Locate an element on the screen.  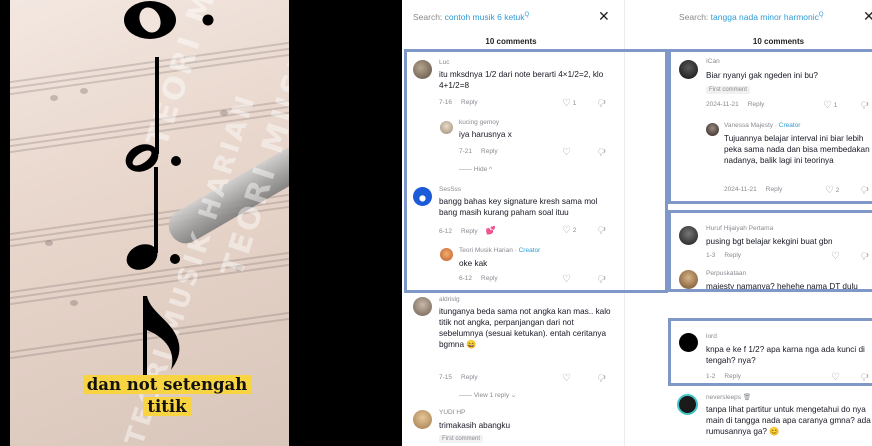
comment-username: Luc is located at coordinates (444, 62).